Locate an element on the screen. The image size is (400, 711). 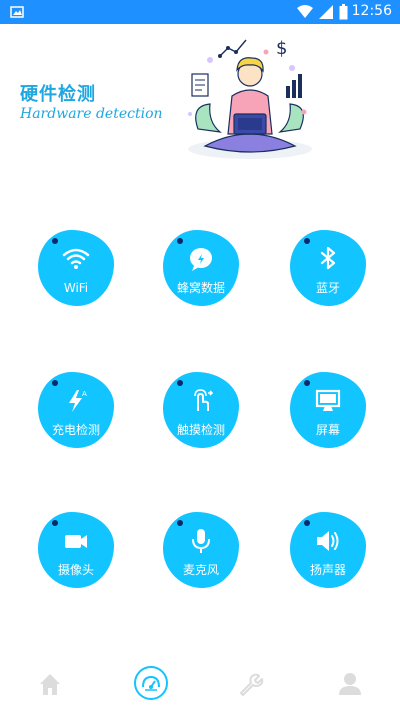
tile-cellular: 蜂窝数据 is located at coordinates (201, 268).